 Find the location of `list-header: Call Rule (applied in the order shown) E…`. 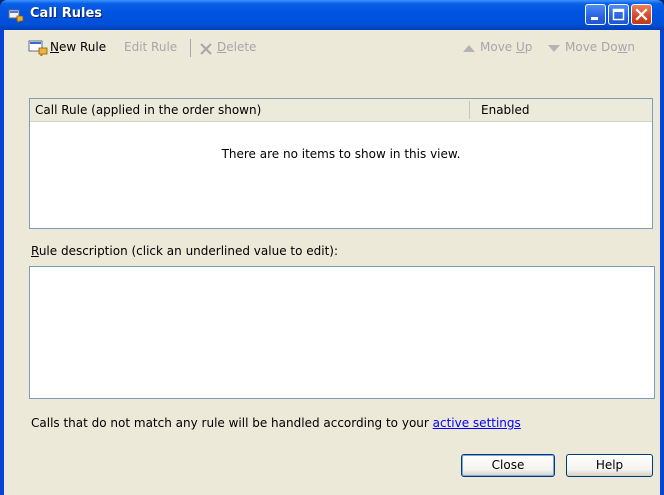

list-header: Call Rule (applied in the order shown) E… is located at coordinates (341, 110).